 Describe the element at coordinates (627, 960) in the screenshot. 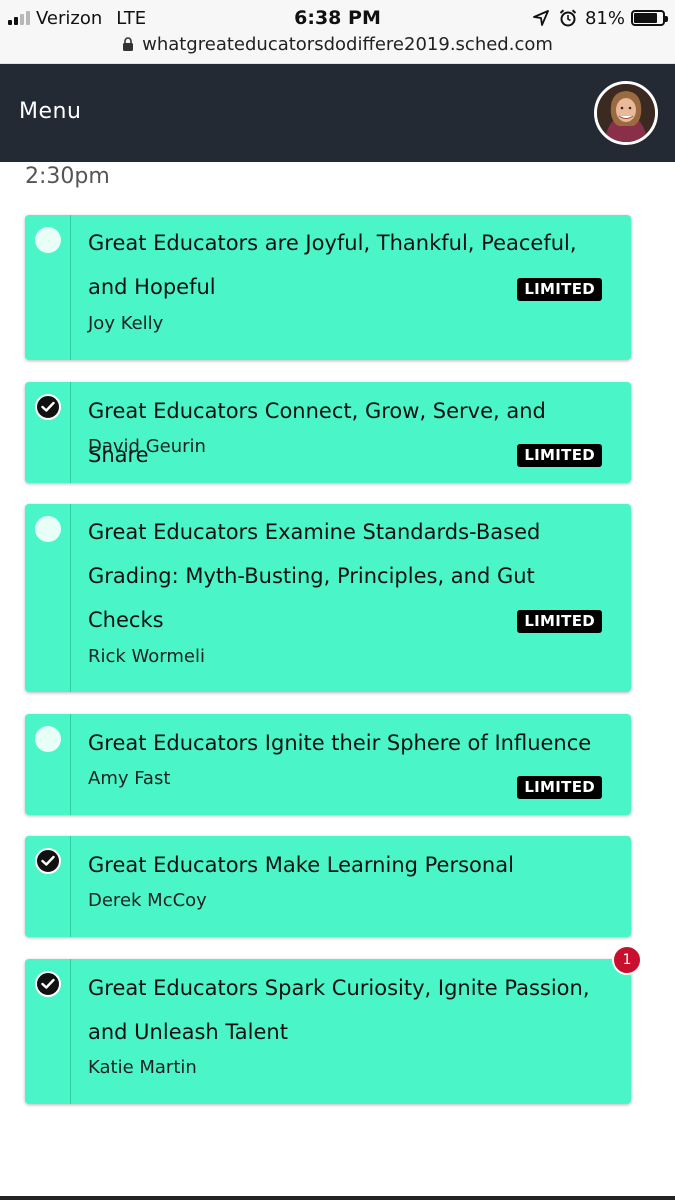

I see `notification-badge: 1` at that location.